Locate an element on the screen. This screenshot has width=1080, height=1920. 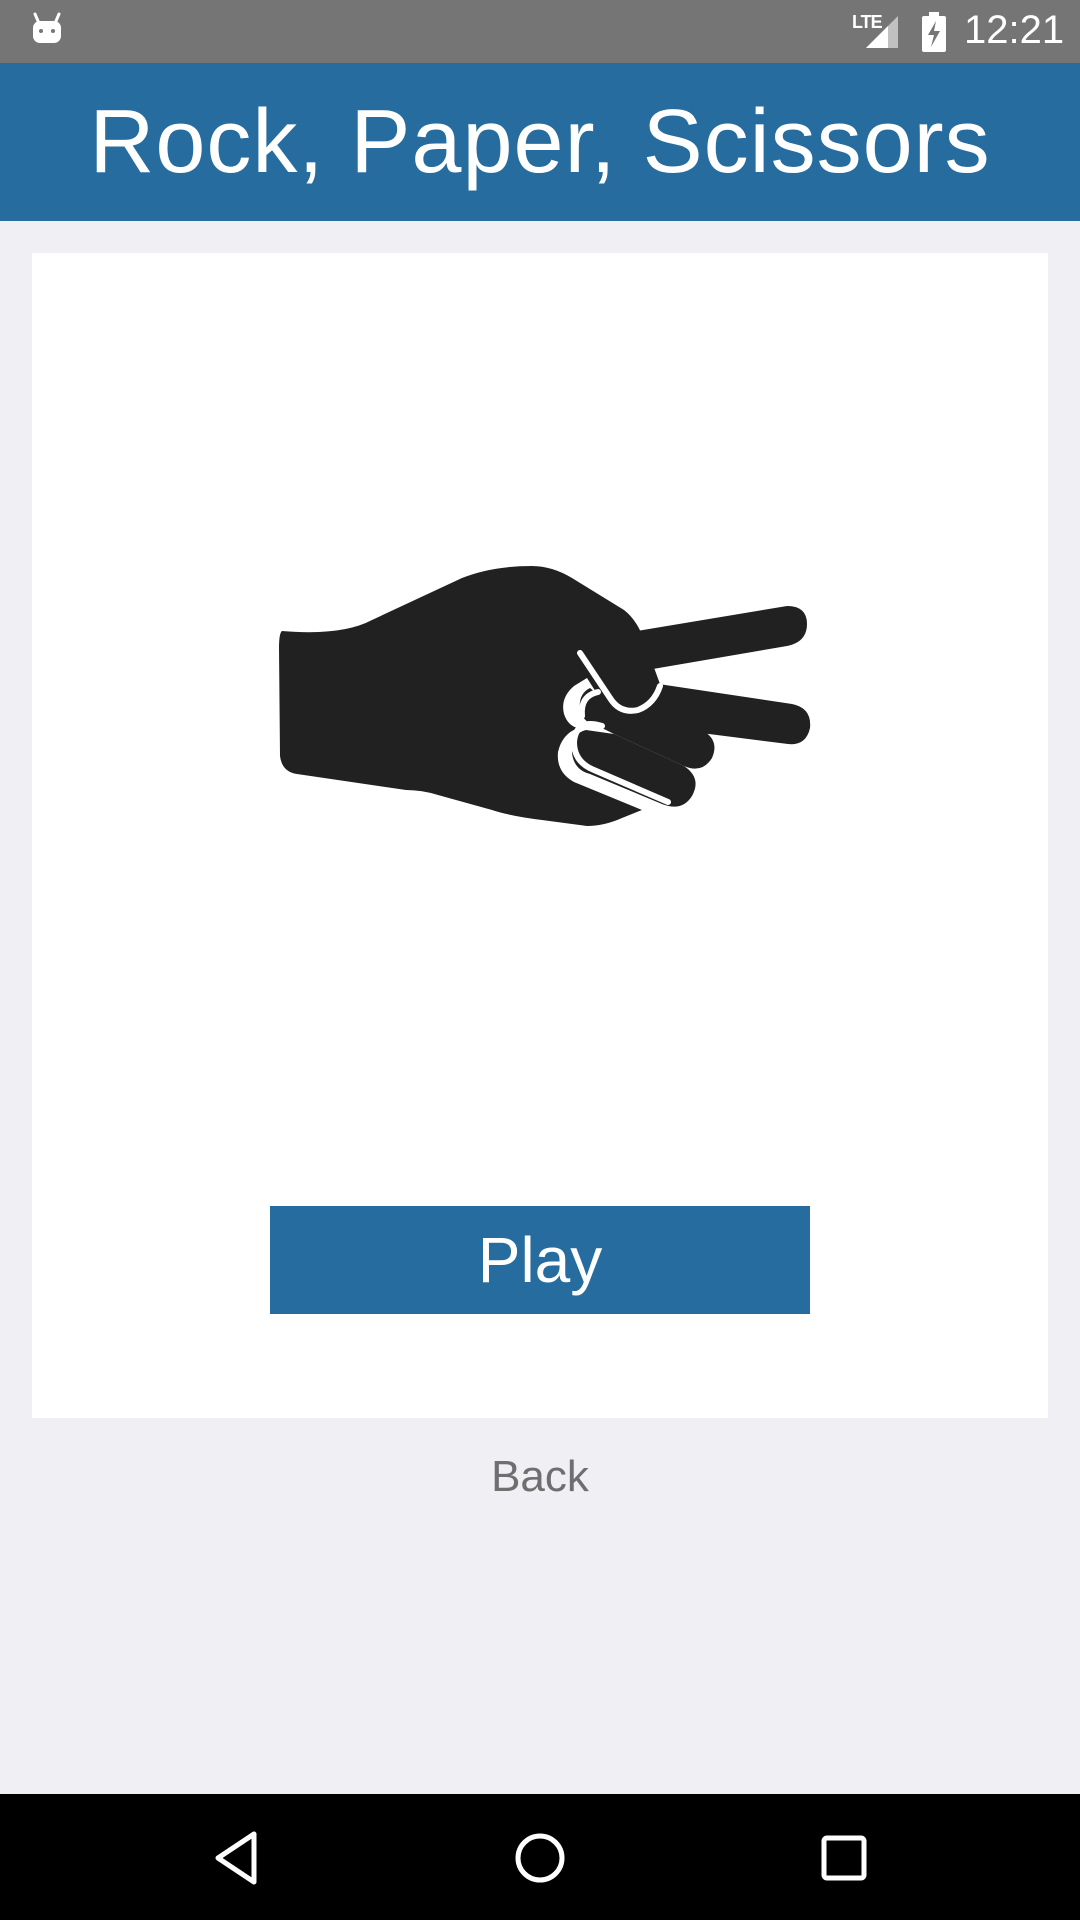
status-clock: 12:21 is located at coordinates (1014, 30).